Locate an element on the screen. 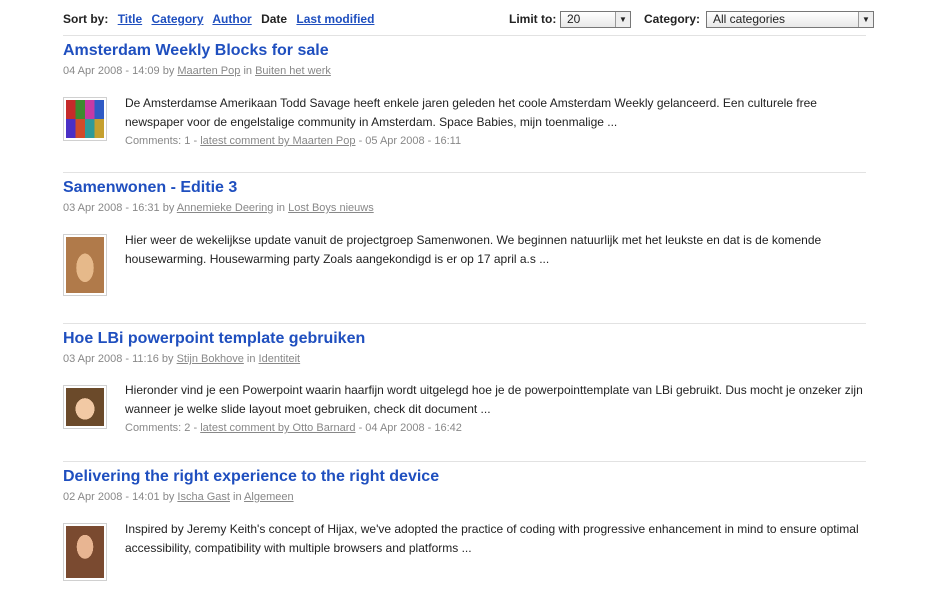 The width and height of the screenshot is (929, 603). post-author-link: Stijn Bokhove is located at coordinates (210, 359).